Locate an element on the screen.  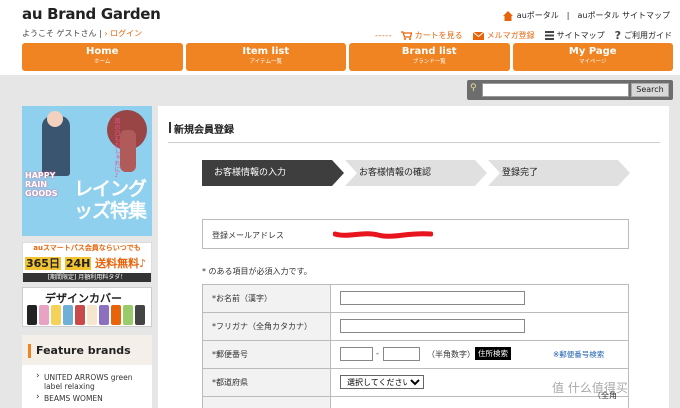
rain-goods-banner: 雨の日もおしゃれに♪ HAPPY RAIN GOODS レイングッズ特集 is located at coordinates (87, 171).